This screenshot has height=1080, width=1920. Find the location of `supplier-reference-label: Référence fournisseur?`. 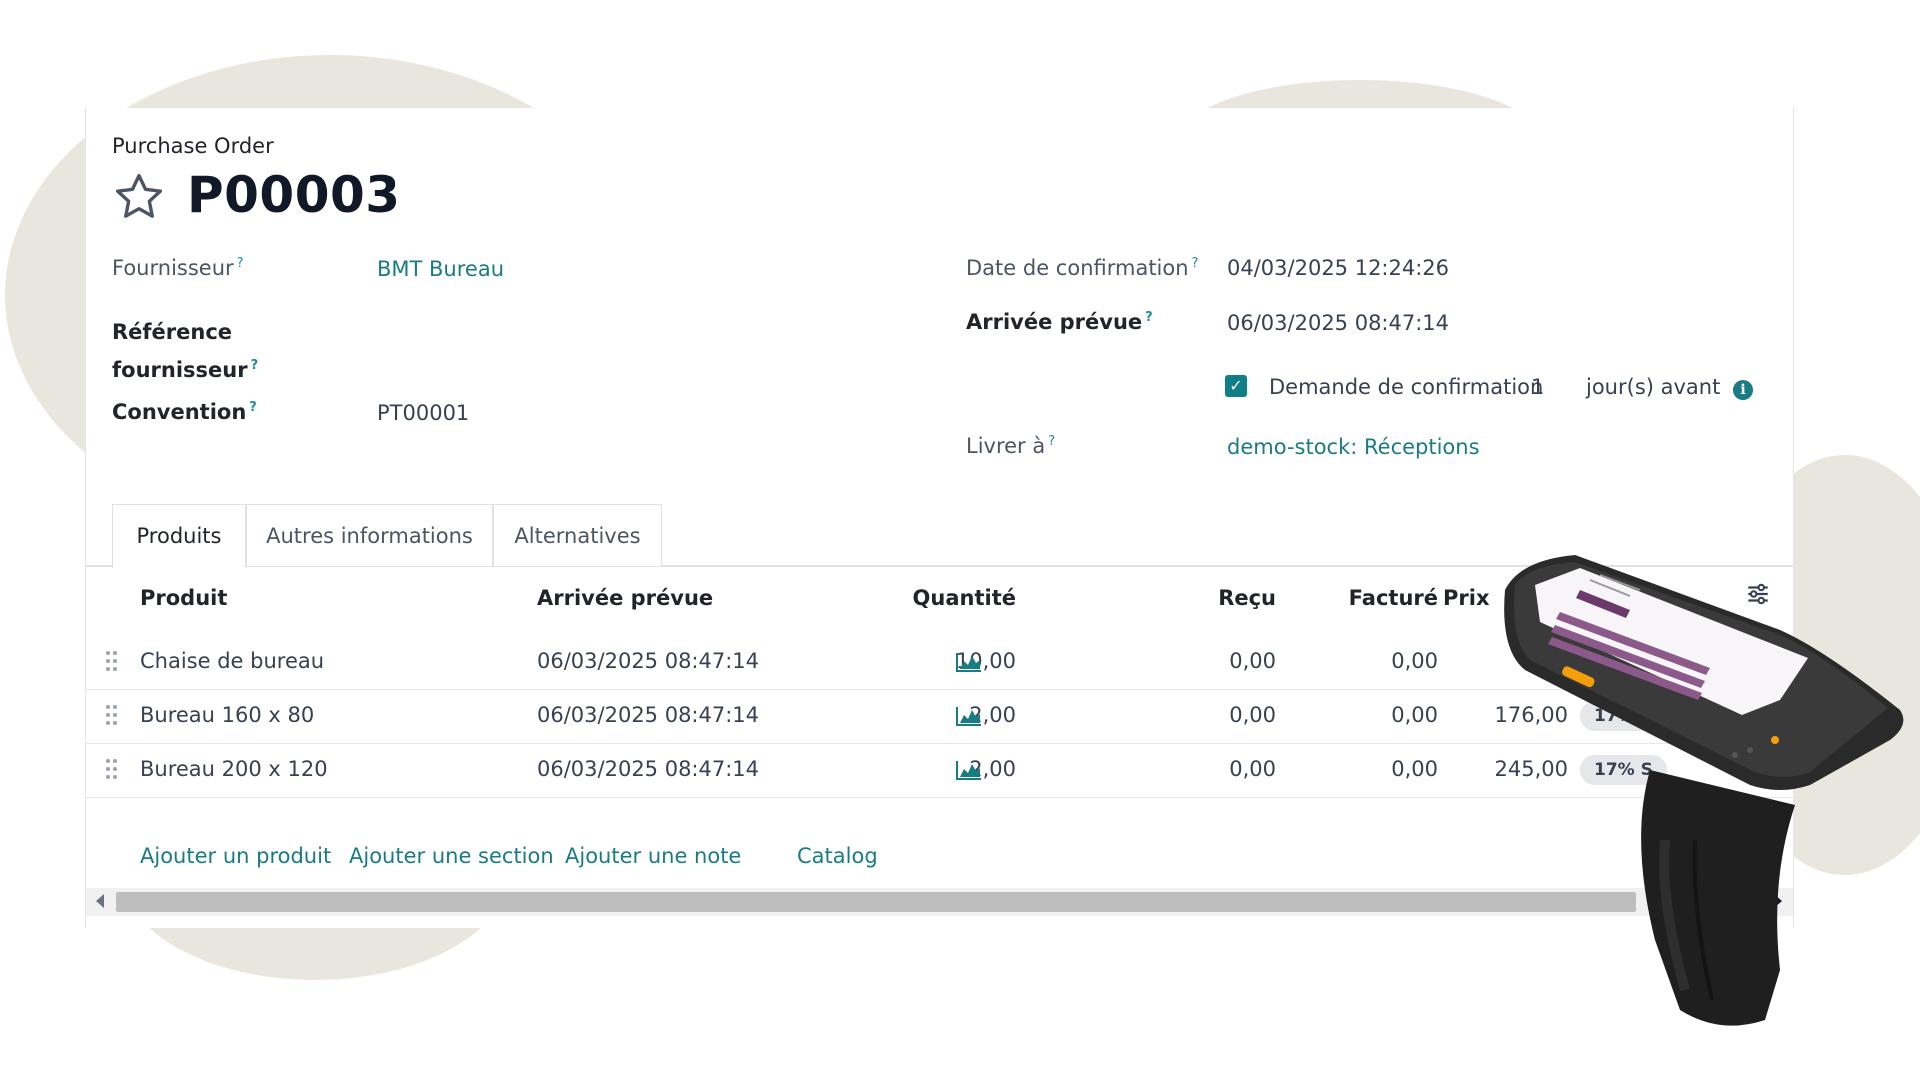

supplier-reference-label: Référence fournisseur? is located at coordinates (185, 351).